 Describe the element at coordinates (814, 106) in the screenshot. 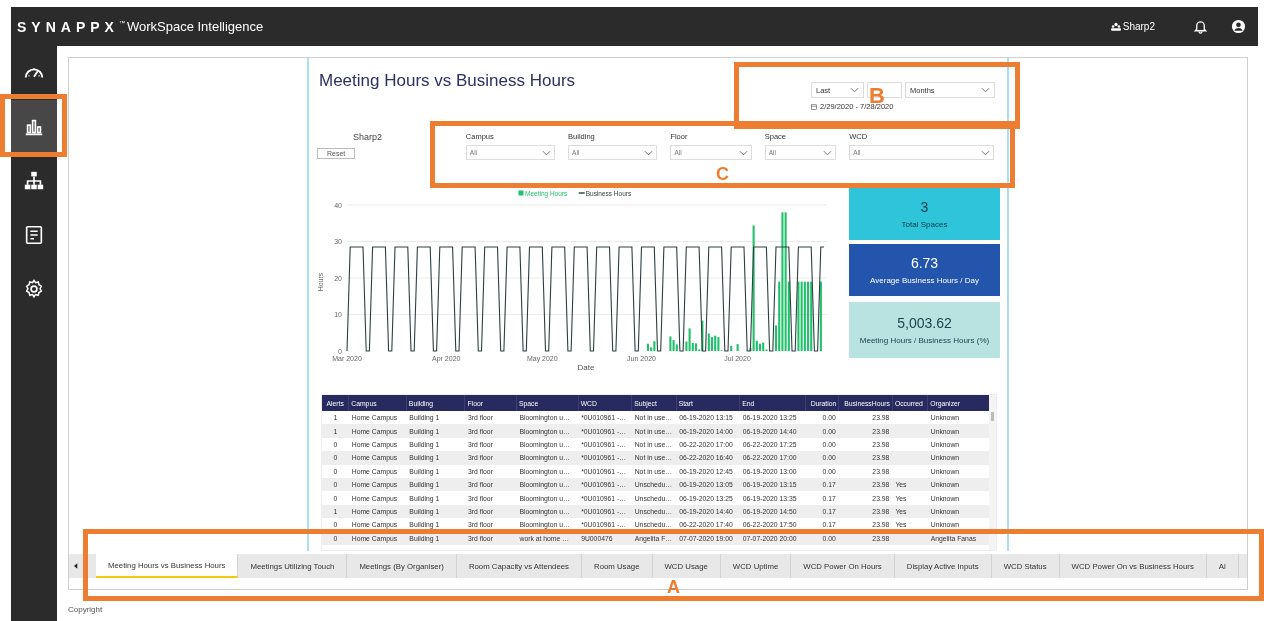

I see `calendar-icon` at that location.